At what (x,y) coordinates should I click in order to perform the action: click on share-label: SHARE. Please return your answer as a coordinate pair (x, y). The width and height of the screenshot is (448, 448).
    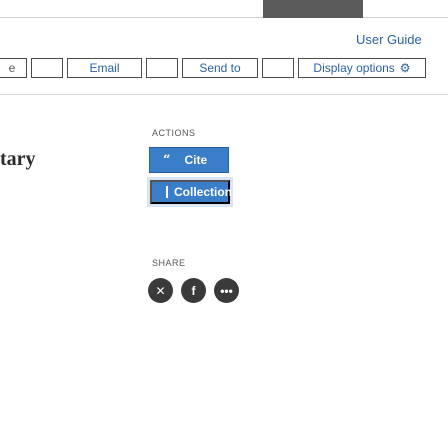
    Looking at the image, I should click on (169, 263).